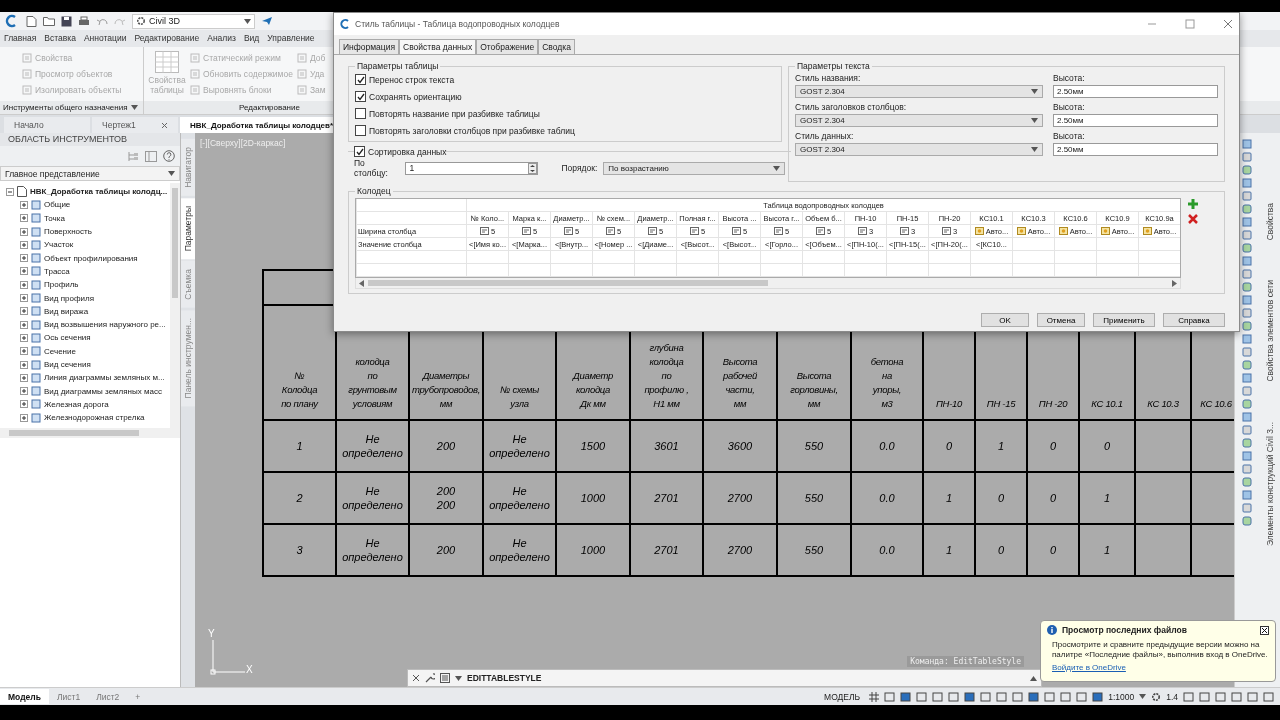 The image size is (1280, 720). What do you see at coordinates (507, 46) in the screenshot?
I see `dialog-tab: Отображение` at bounding box center [507, 46].